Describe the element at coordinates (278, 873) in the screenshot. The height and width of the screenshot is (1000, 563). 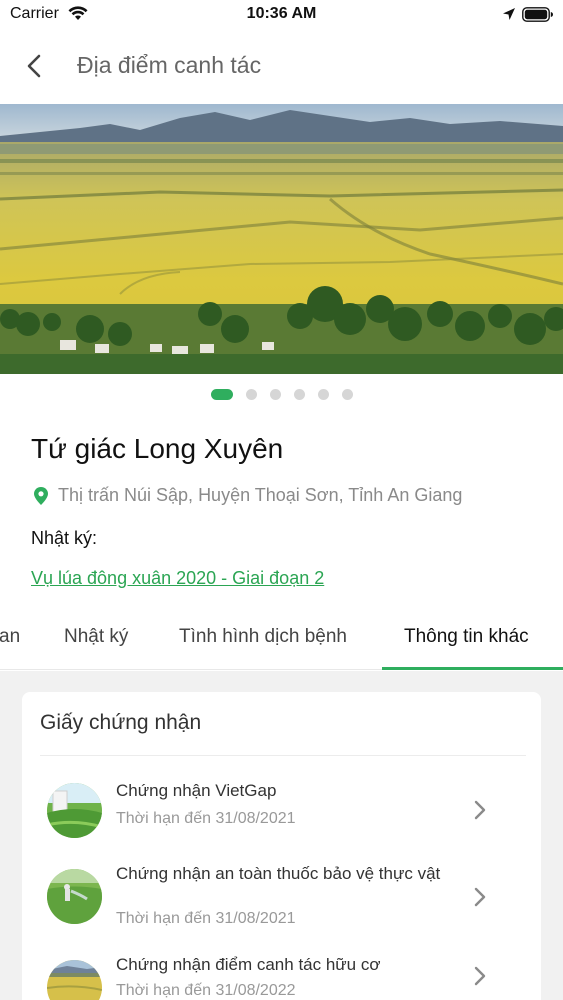
I see `certificate-name: Chứng nhận an toàn thuốc bảo vệ thực vật` at that location.